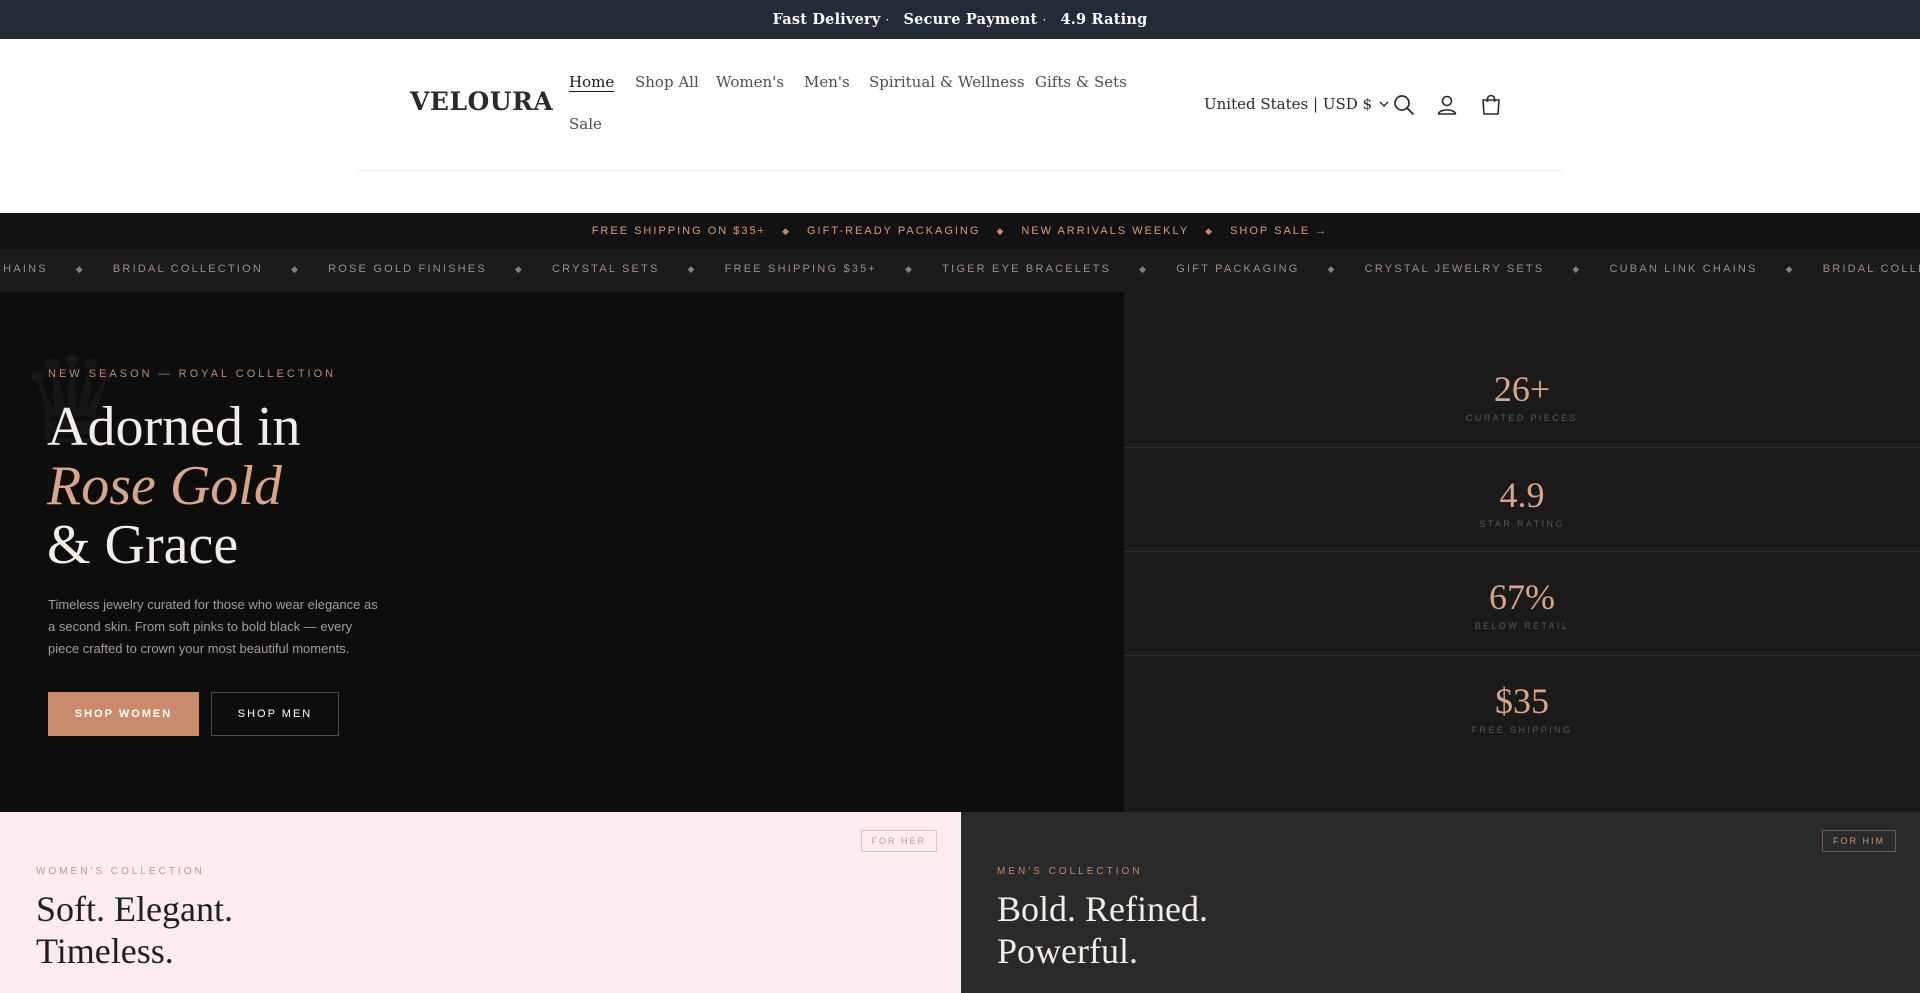 The height and width of the screenshot is (993, 1920). What do you see at coordinates (24, 269) in the screenshot?
I see `ticker-item: CHAINS` at bounding box center [24, 269].